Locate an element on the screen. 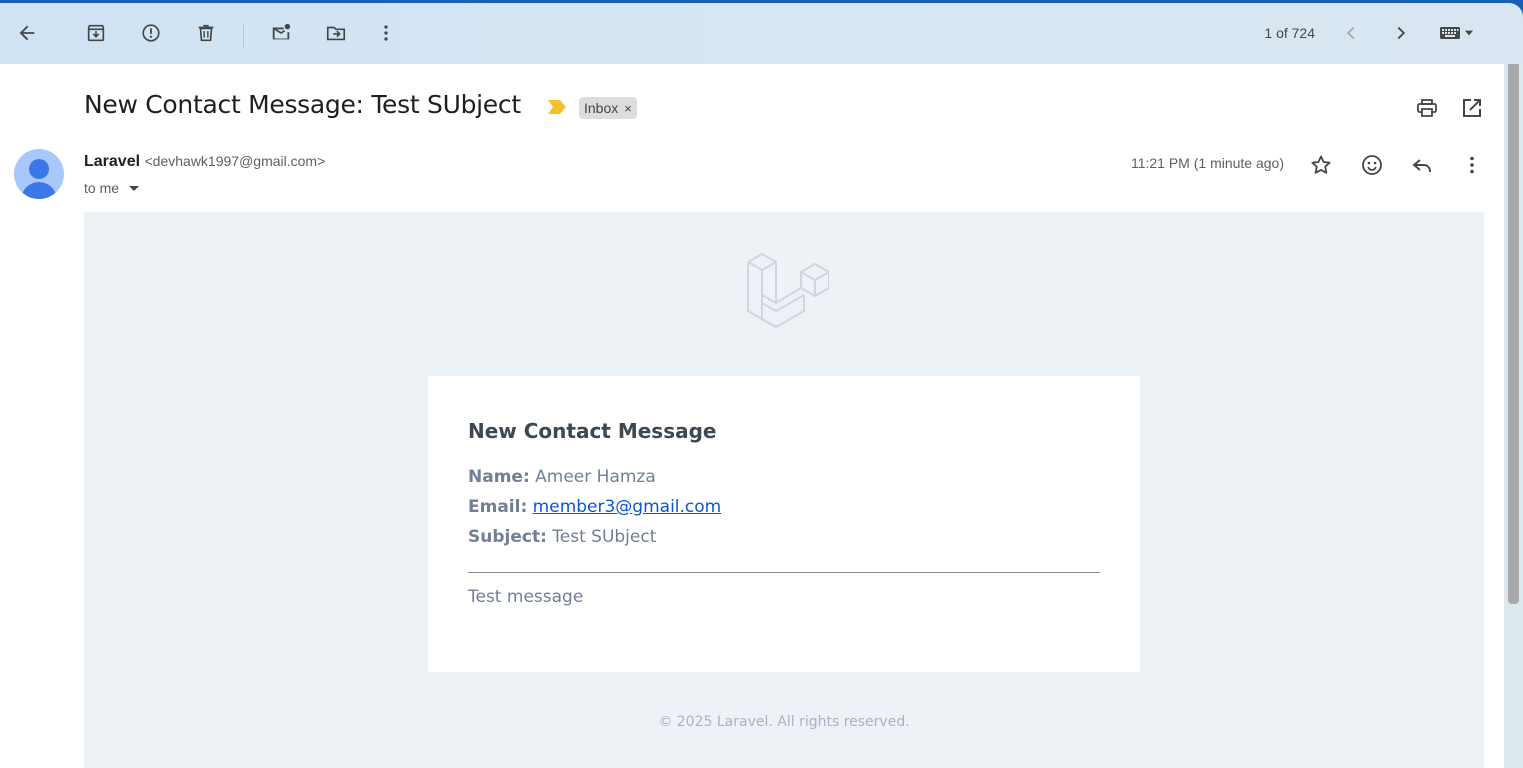 The image size is (1523, 768). email-subject: New Contact Message: Test SUbject is located at coordinates (302, 104).